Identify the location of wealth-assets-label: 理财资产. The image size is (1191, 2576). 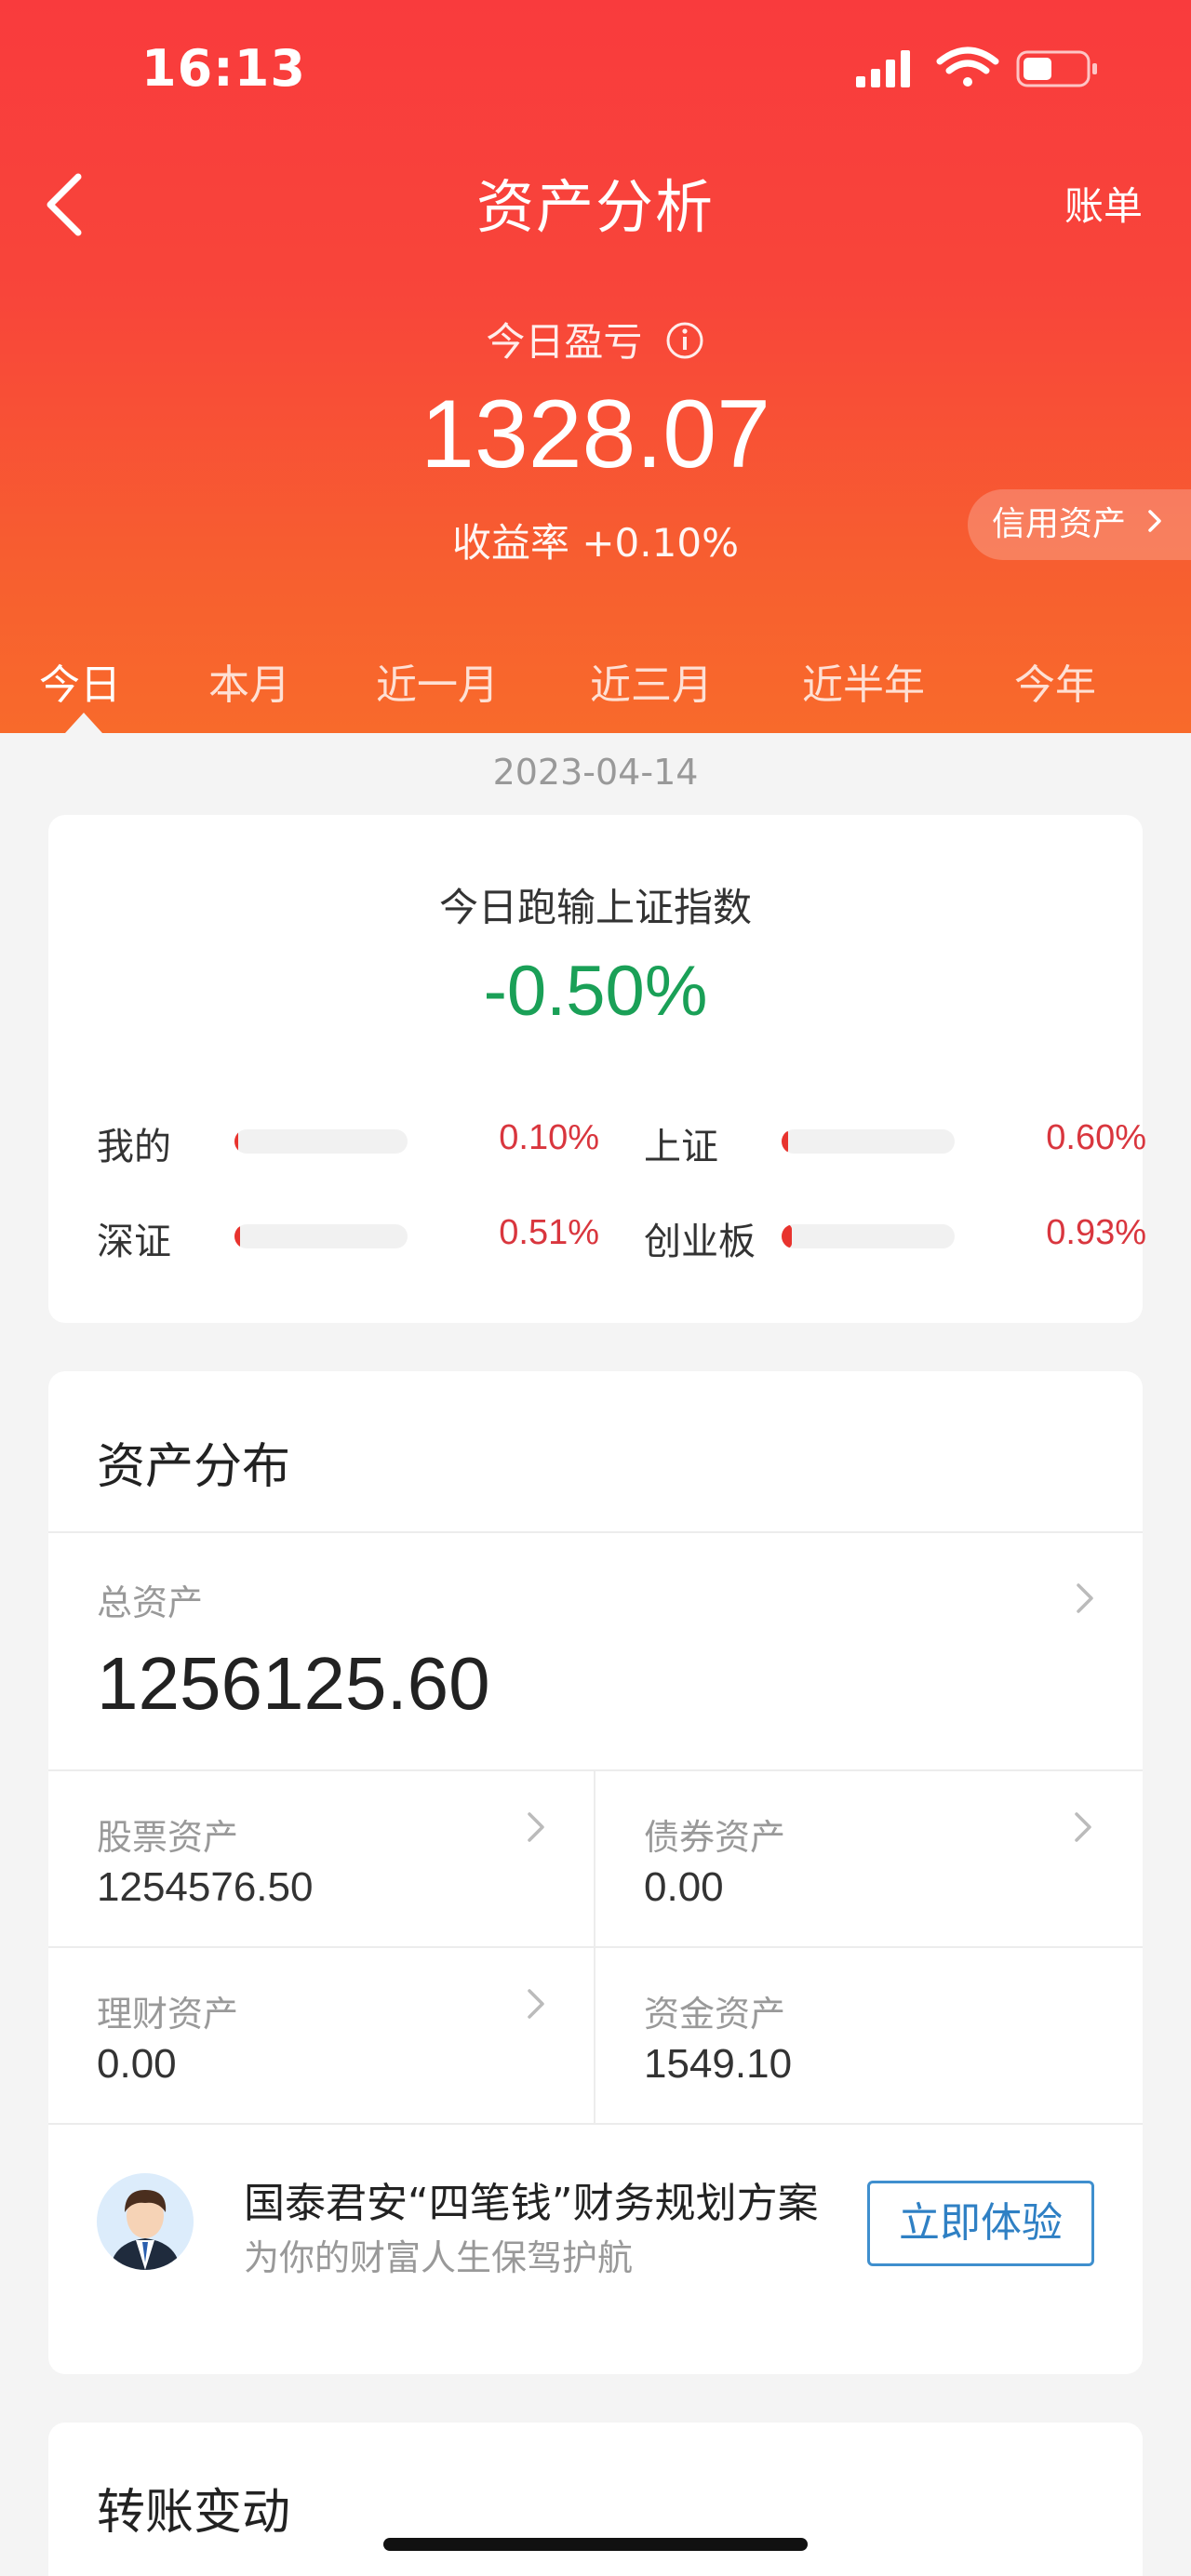
(168, 2014).